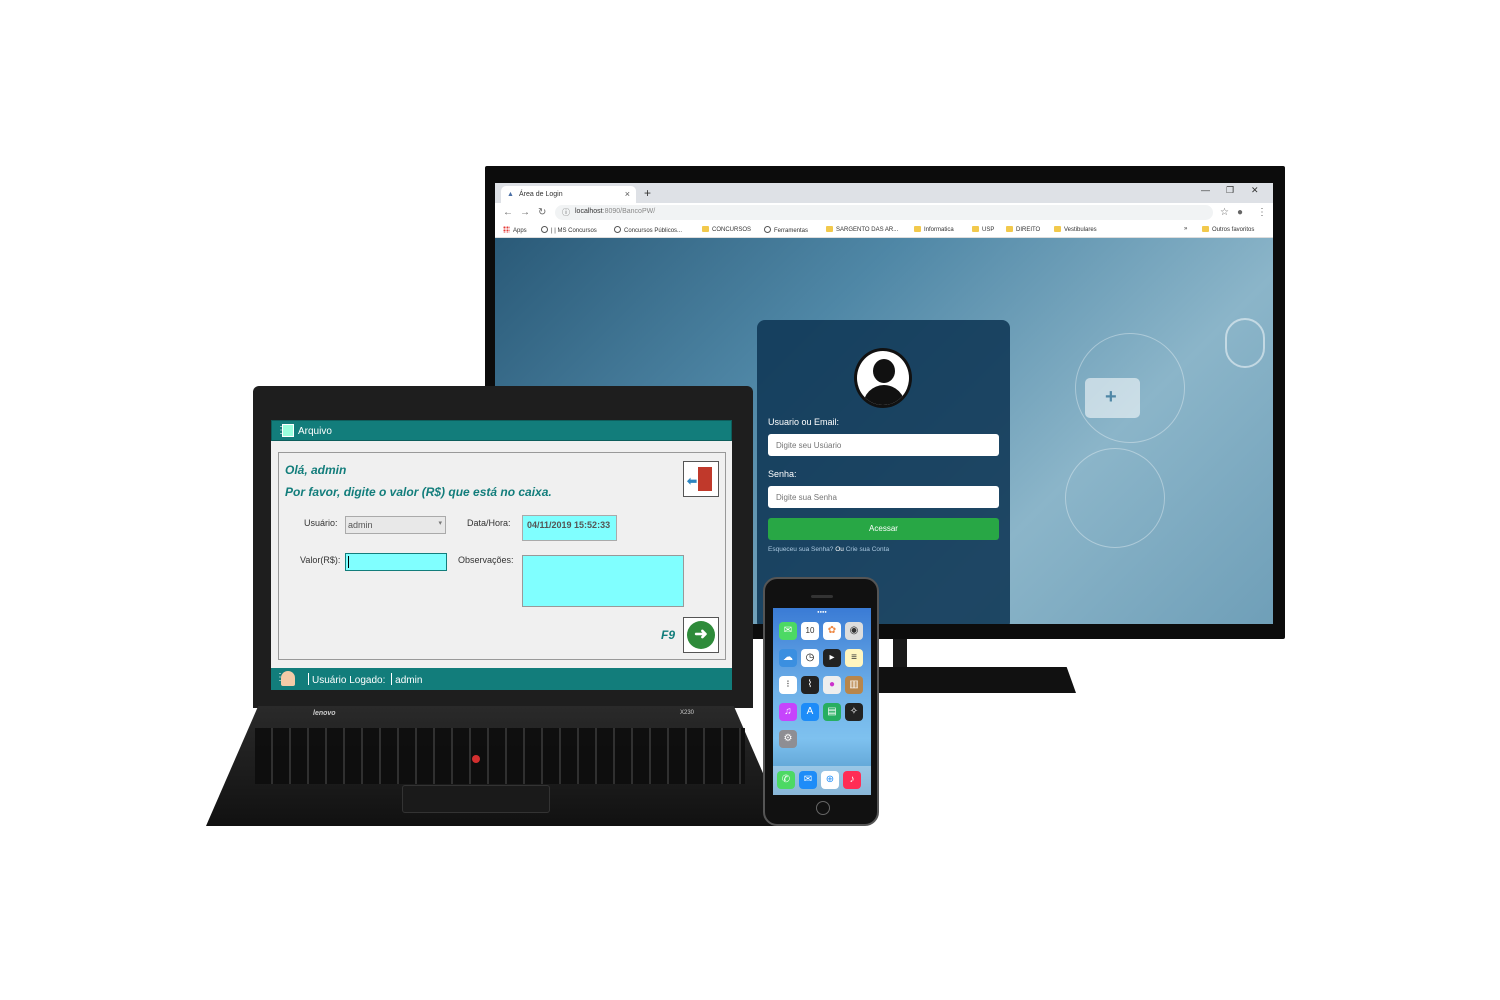 The height and width of the screenshot is (1000, 1500). I want to click on observations-input, so click(603, 581).